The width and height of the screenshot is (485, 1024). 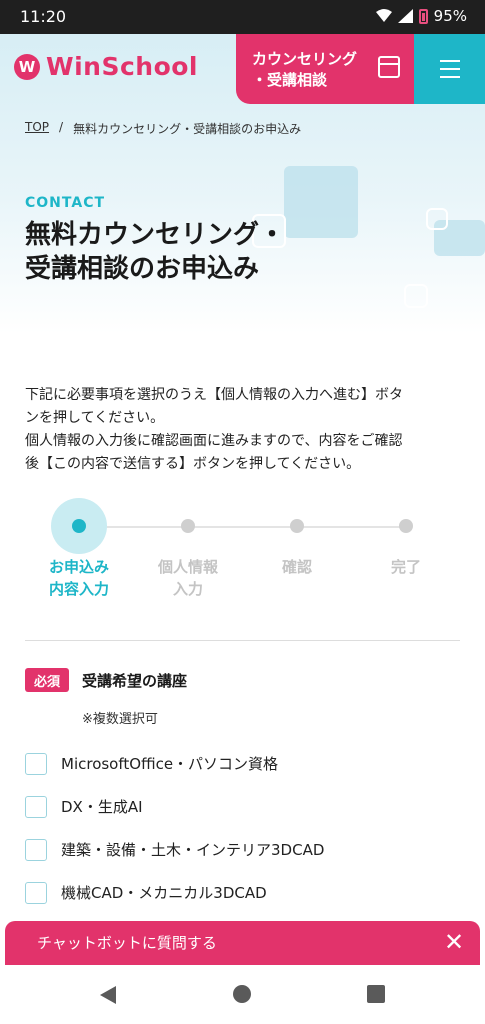 What do you see at coordinates (95, 418) in the screenshot?
I see `intro-line: ンを押してください。` at bounding box center [95, 418].